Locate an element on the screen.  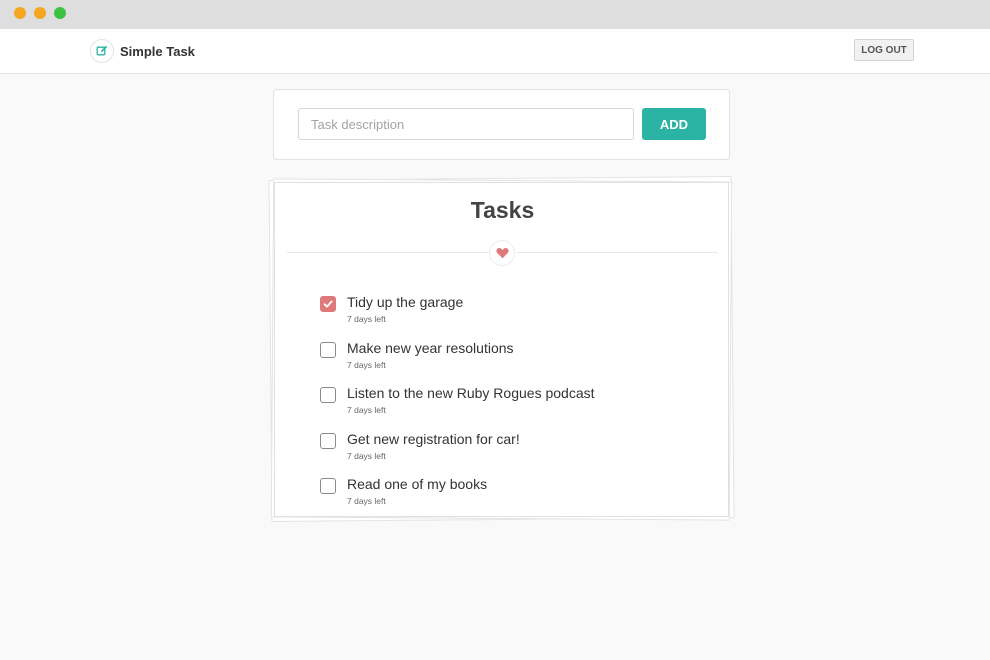
tasks-title: Tasks is located at coordinates (502, 210).